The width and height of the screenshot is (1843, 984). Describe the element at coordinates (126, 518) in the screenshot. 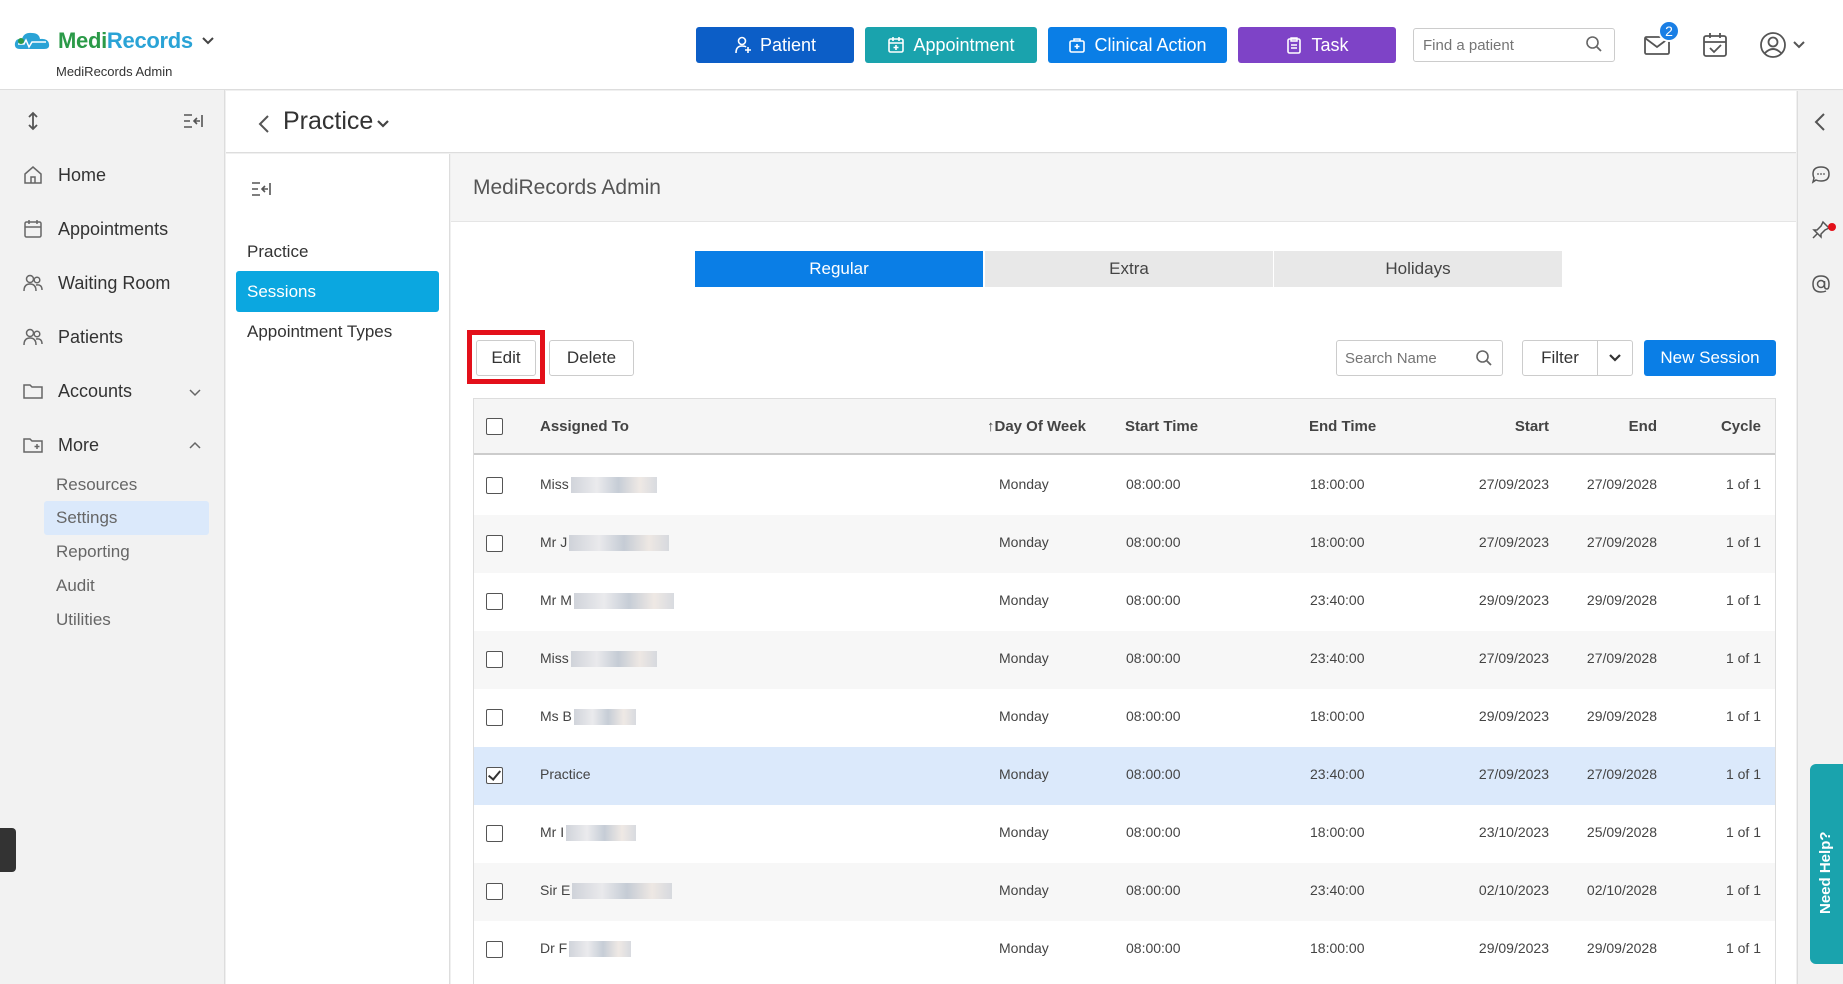

I see `sidebar-subitem-settings: Settings` at that location.